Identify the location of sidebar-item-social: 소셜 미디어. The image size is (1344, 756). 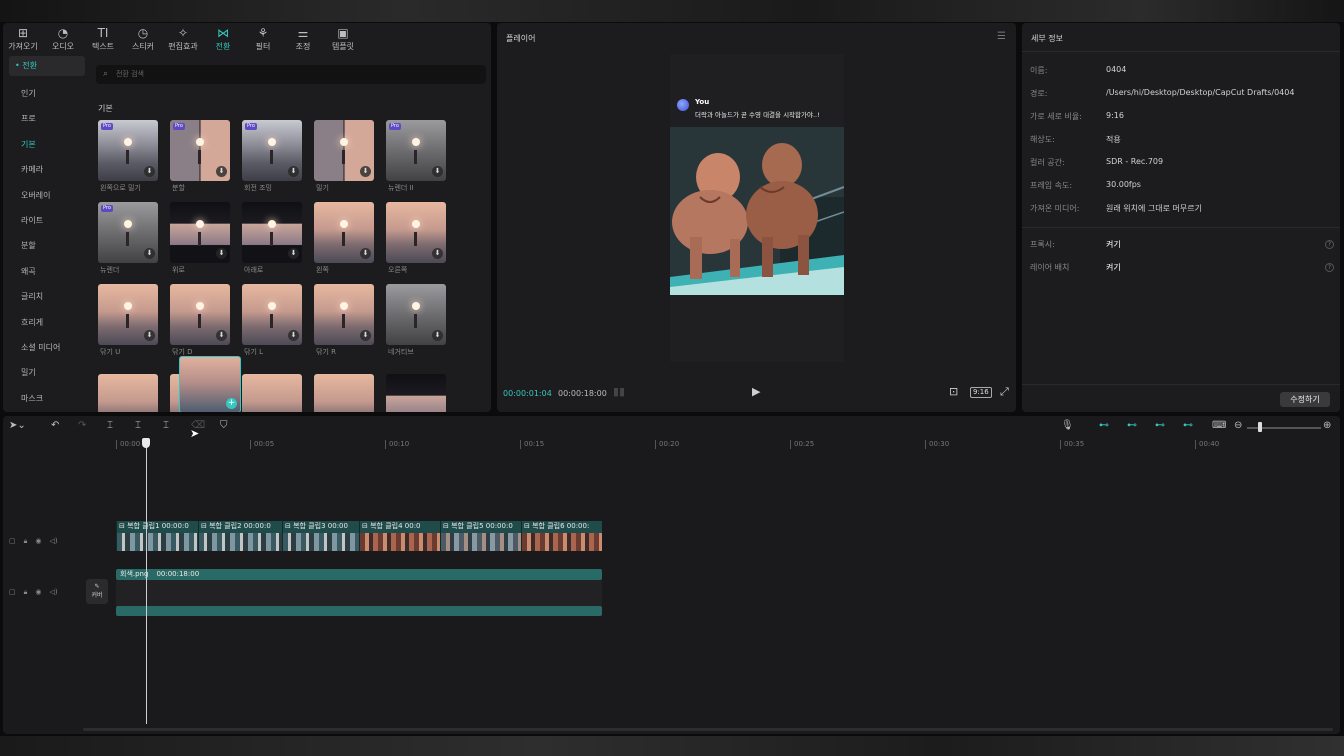
(47, 347).